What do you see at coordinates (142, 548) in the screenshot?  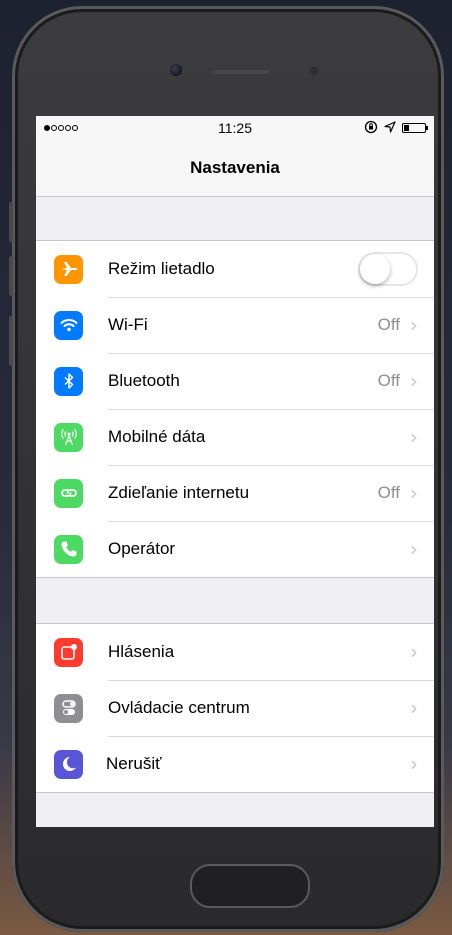 I see `carrier-label: Operátor` at bounding box center [142, 548].